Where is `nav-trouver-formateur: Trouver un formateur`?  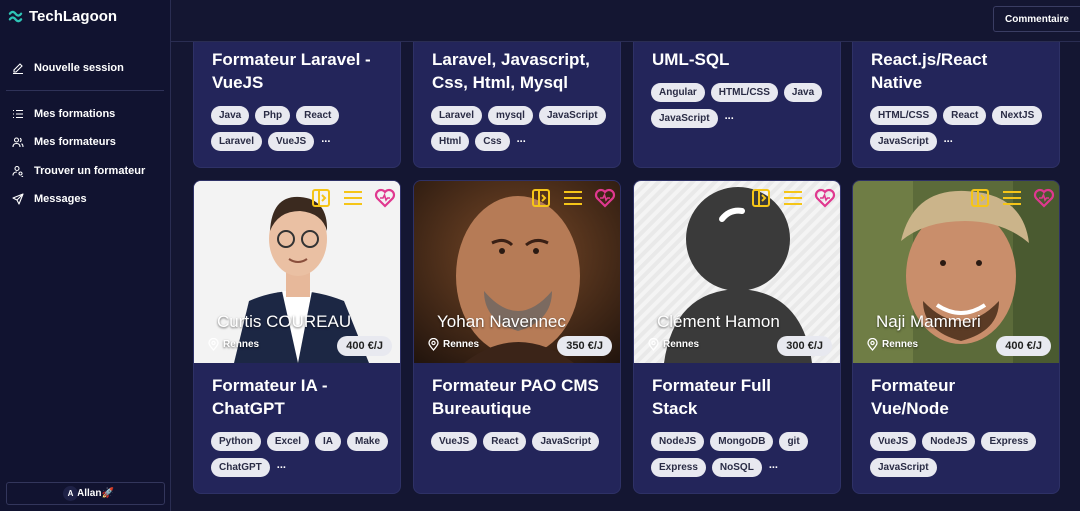 nav-trouver-formateur: Trouver un formateur is located at coordinates (78, 171).